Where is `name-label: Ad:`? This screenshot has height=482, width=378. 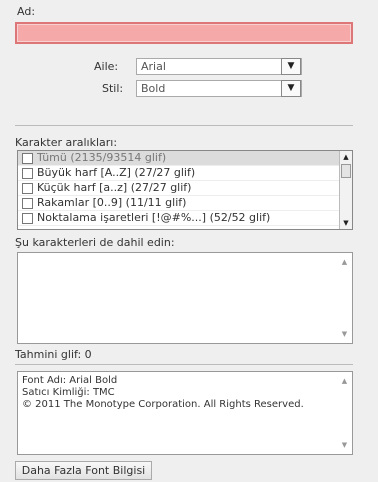
name-label: Ad: is located at coordinates (26, 11).